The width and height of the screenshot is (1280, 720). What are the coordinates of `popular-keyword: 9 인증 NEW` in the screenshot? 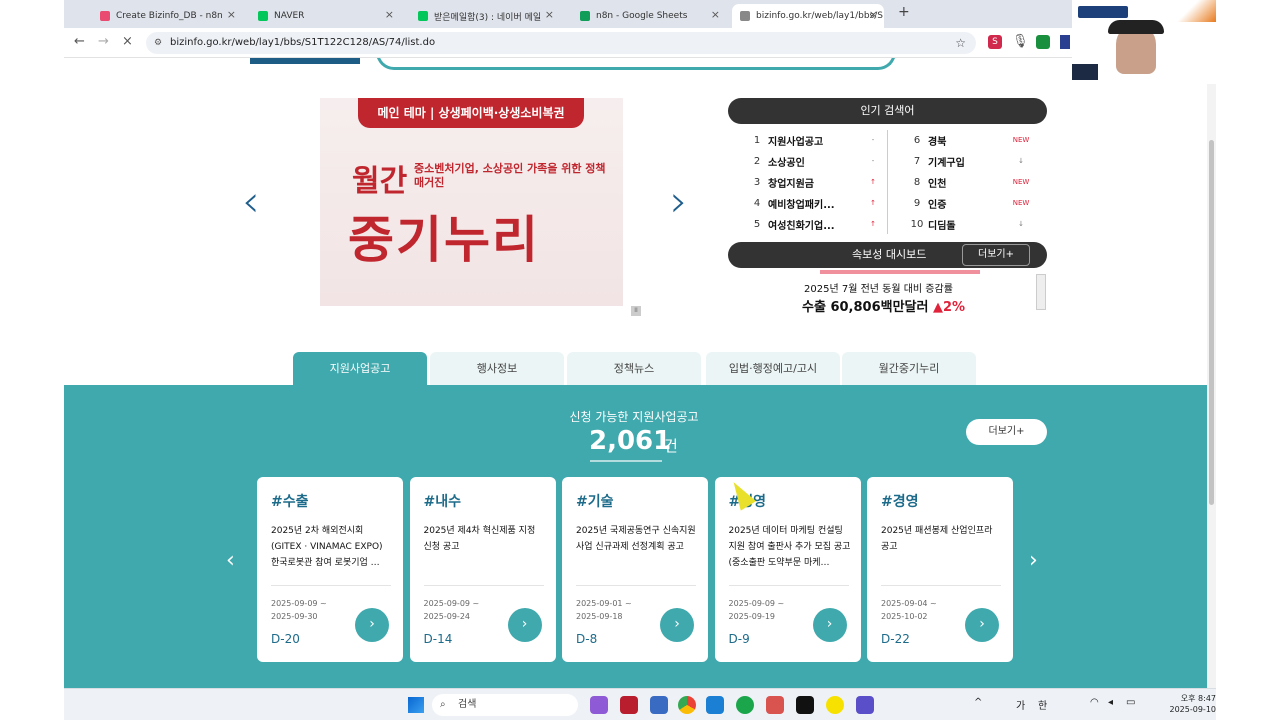 It's located at (968, 203).